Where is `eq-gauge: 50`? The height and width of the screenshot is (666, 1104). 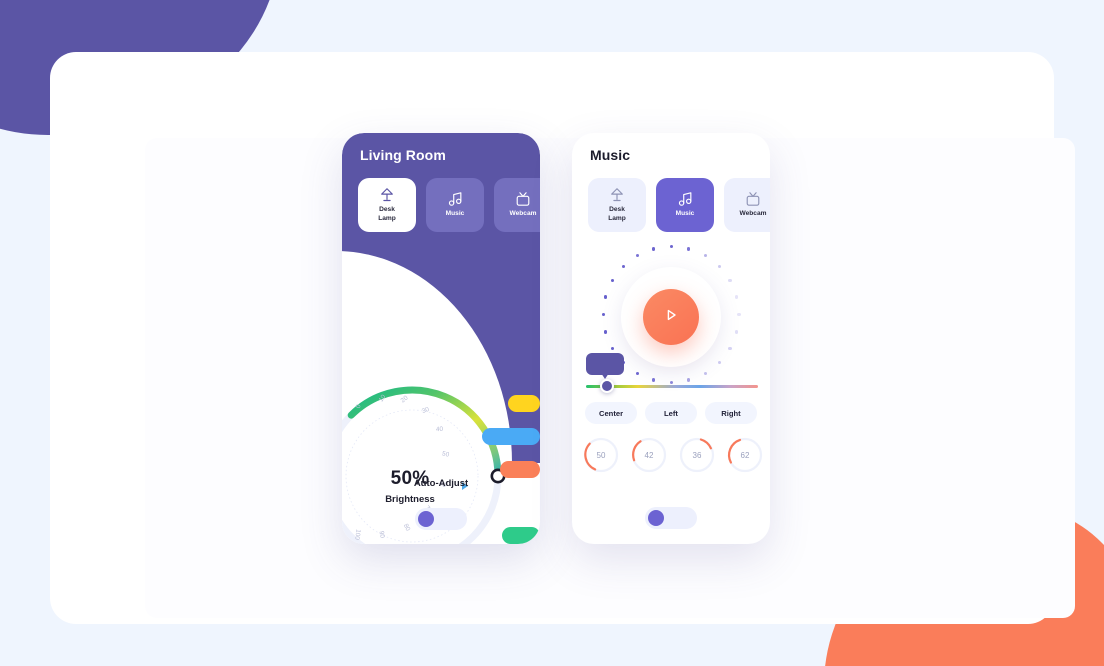 eq-gauge: 50 is located at coordinates (601, 455).